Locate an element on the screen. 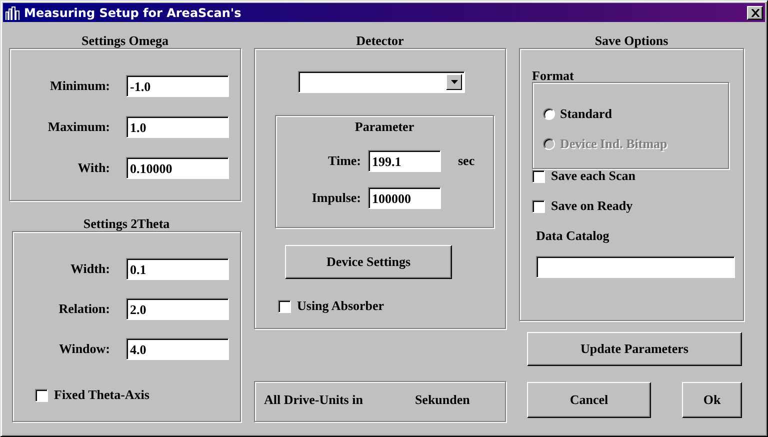  close-button is located at coordinates (755, 13).